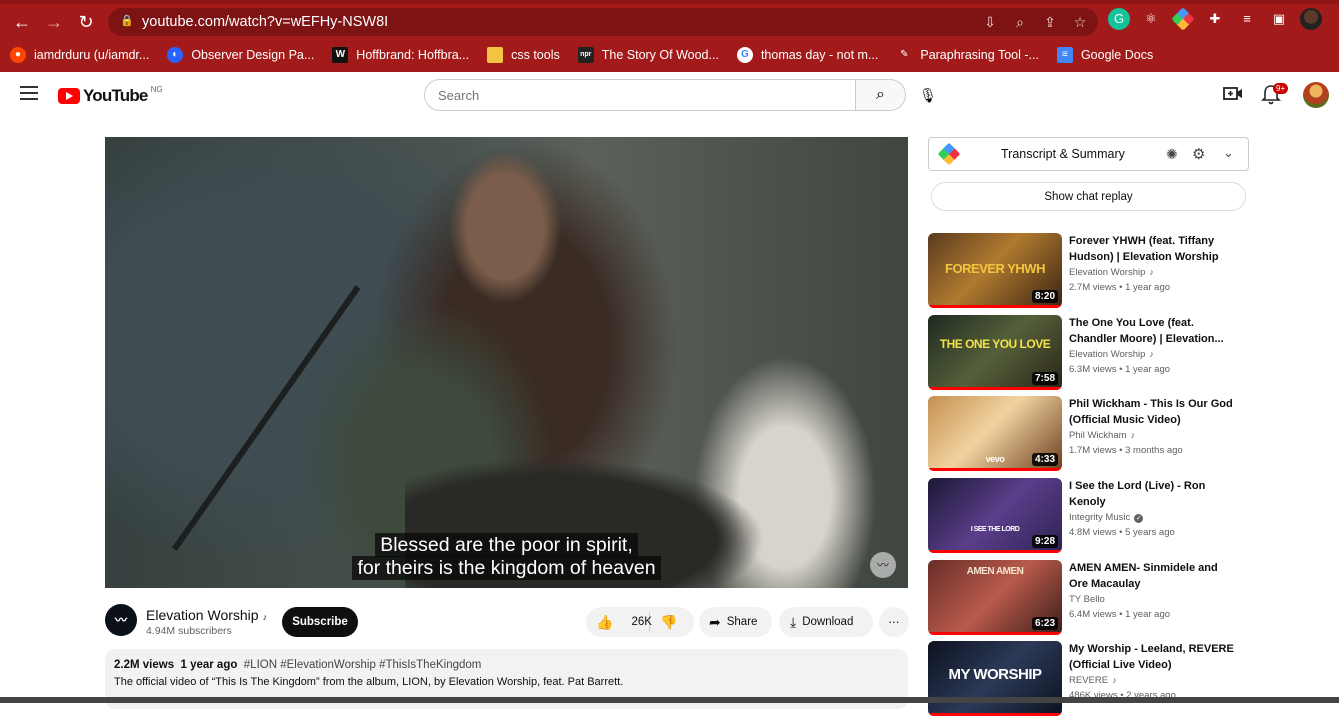 The height and width of the screenshot is (716, 1339). I want to click on microphone-icon: 🎙, so click(928, 97).